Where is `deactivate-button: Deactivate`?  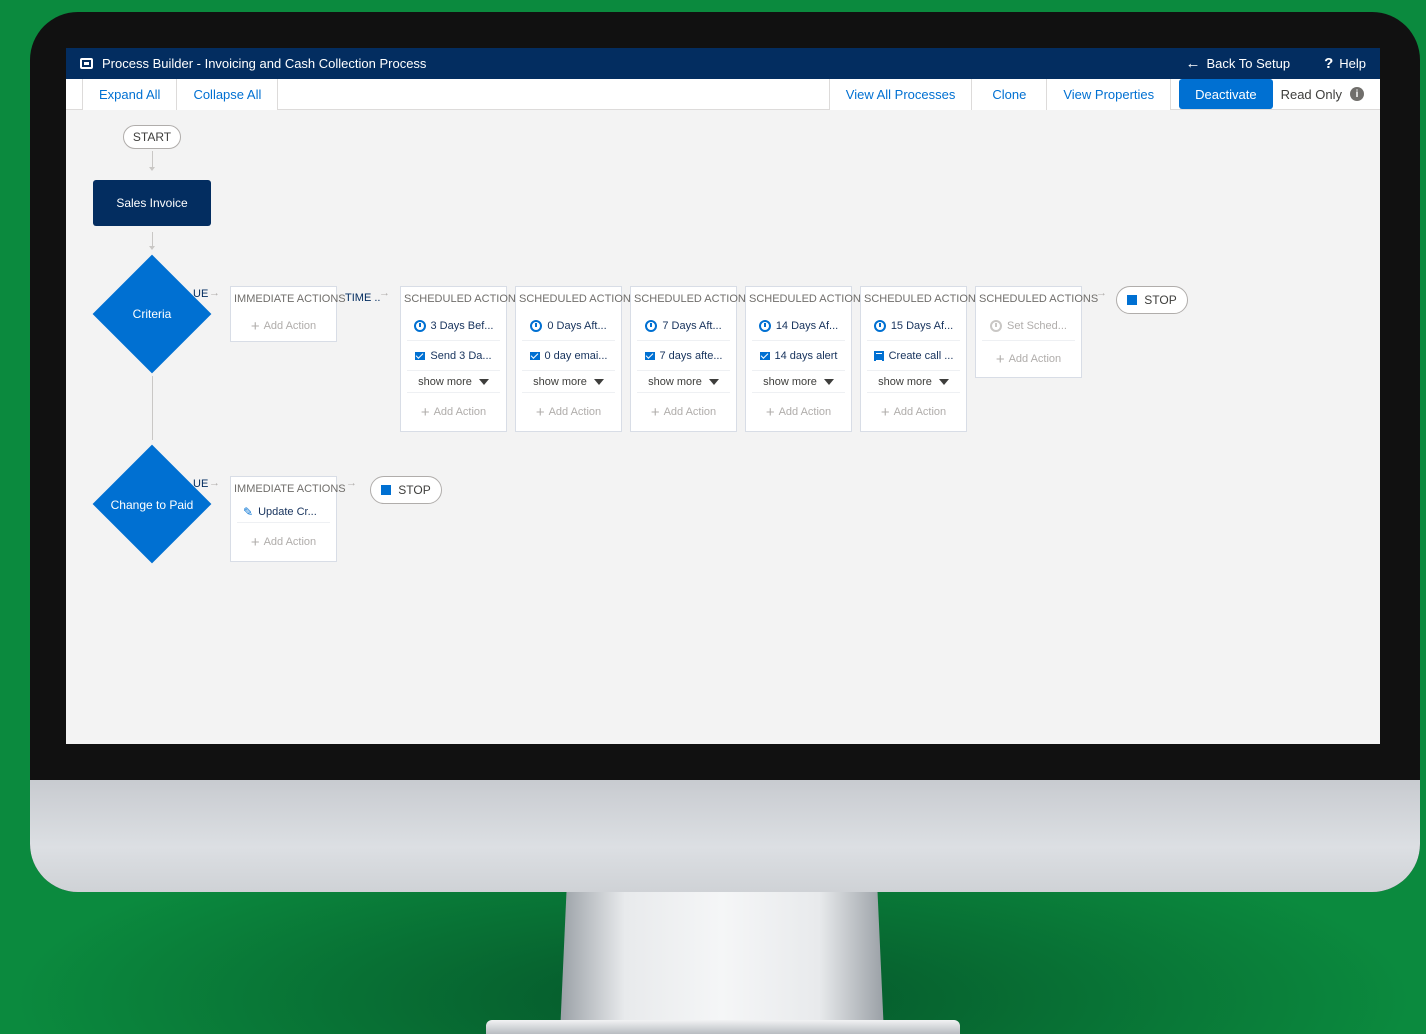 deactivate-button: Deactivate is located at coordinates (1226, 94).